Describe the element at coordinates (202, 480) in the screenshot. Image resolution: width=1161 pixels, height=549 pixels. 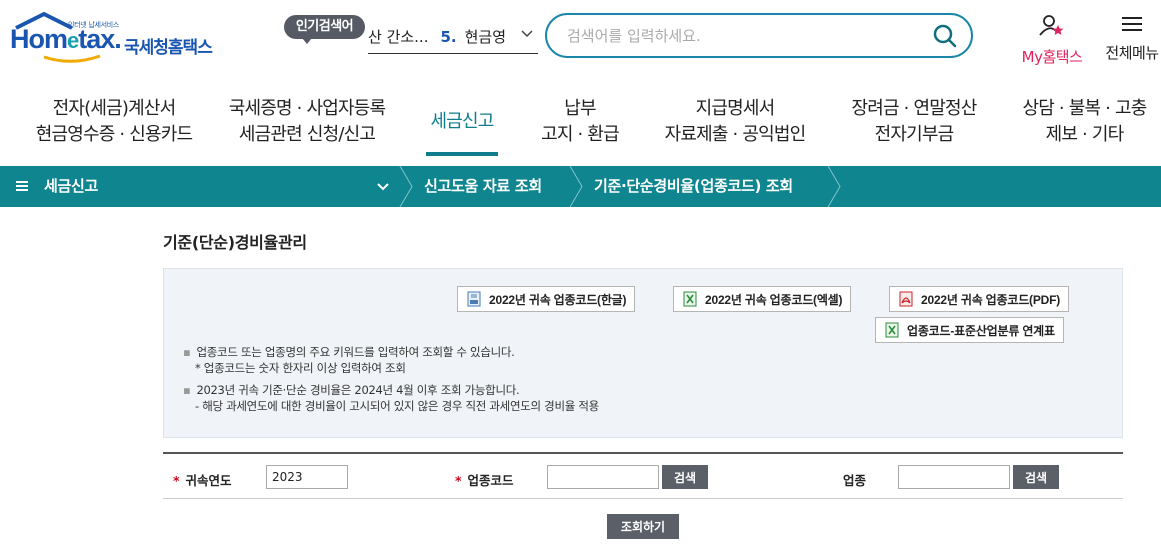
I see `year-label: * 귀속연도` at that location.